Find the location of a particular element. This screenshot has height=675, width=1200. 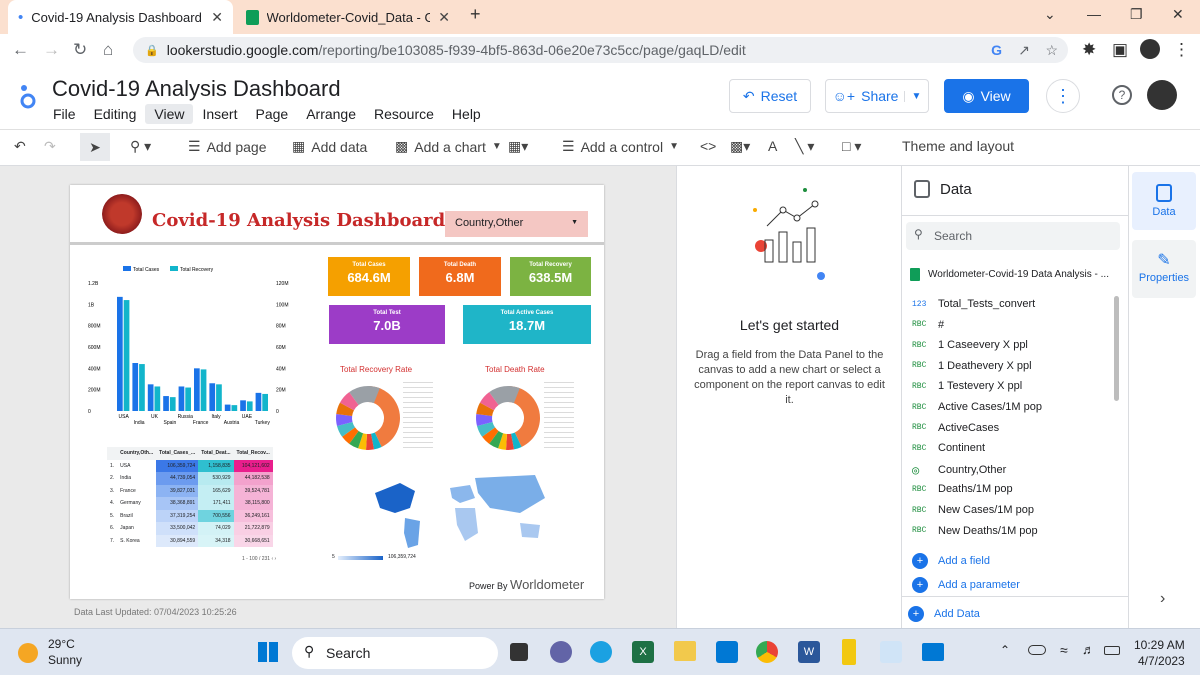

back-icon: ← is located at coordinates (20, 50).